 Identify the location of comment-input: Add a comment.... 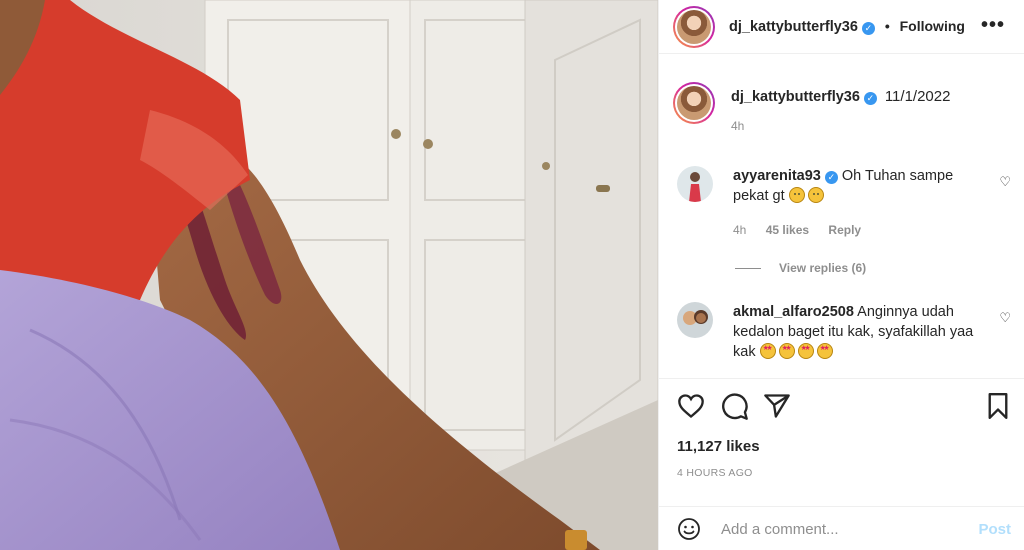
(780, 529).